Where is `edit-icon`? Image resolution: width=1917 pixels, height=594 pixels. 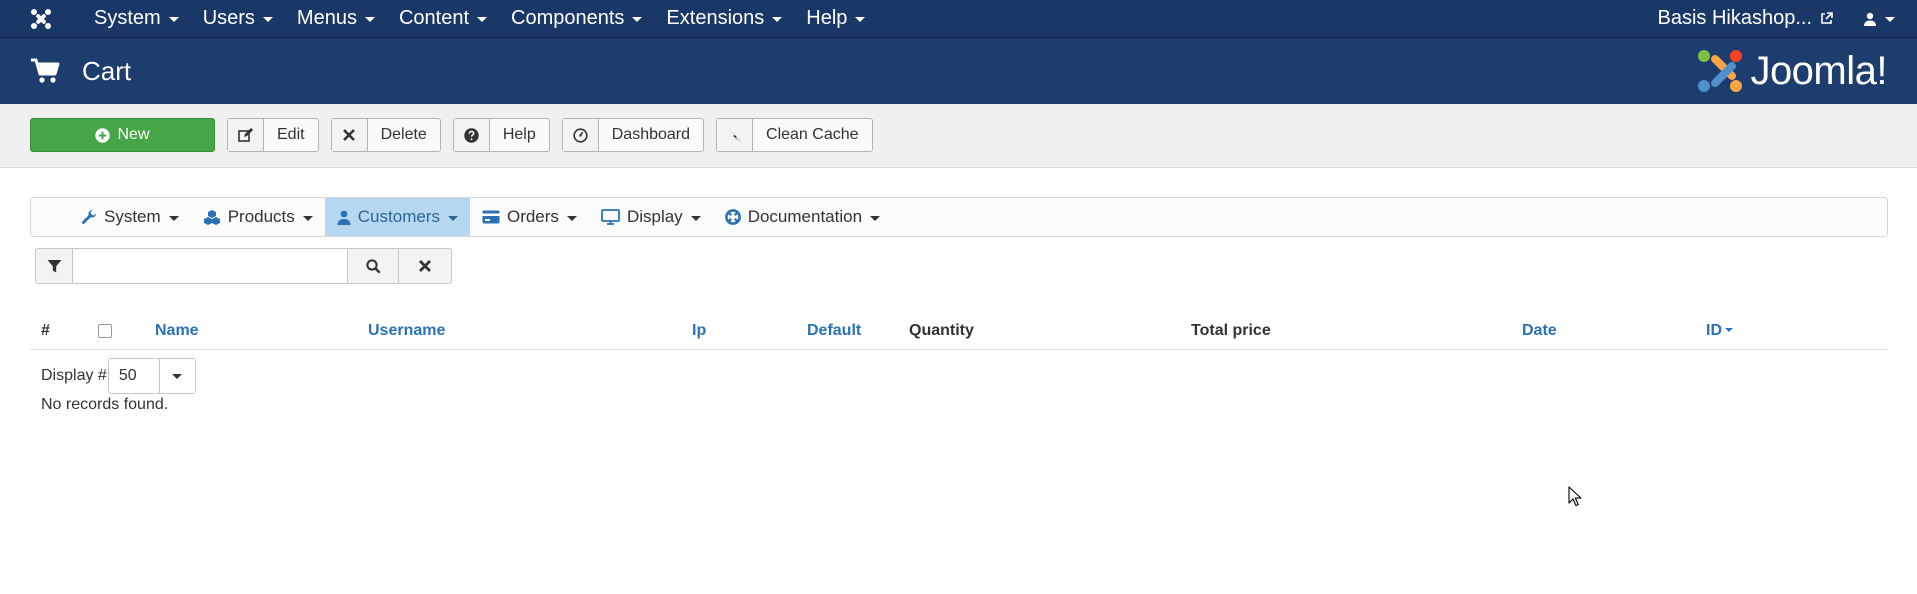
edit-icon is located at coordinates (246, 135).